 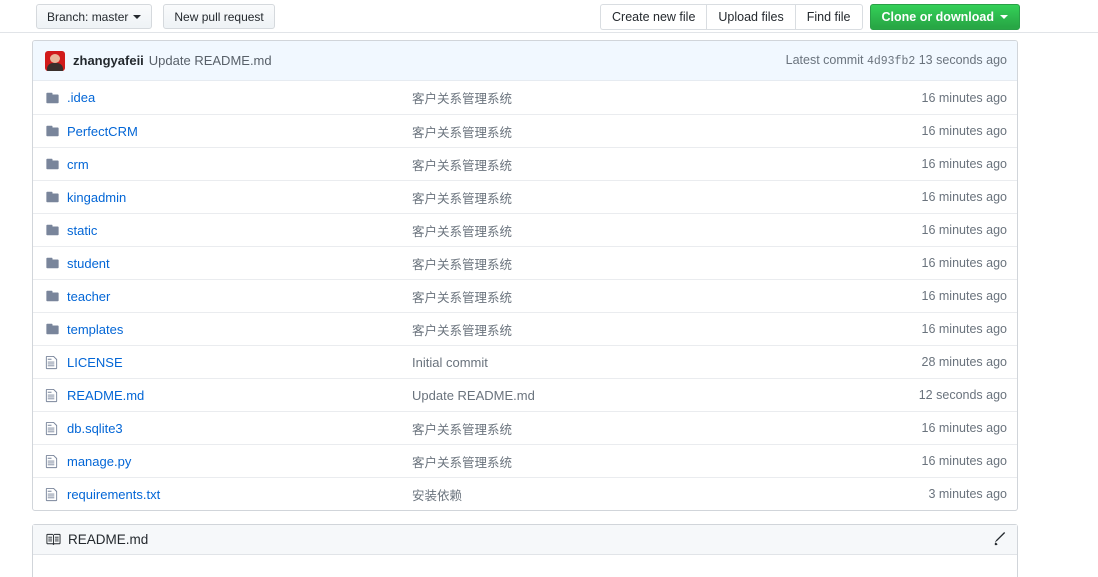 I want to click on latest-commit-label: Latest commit, so click(x=824, y=60).